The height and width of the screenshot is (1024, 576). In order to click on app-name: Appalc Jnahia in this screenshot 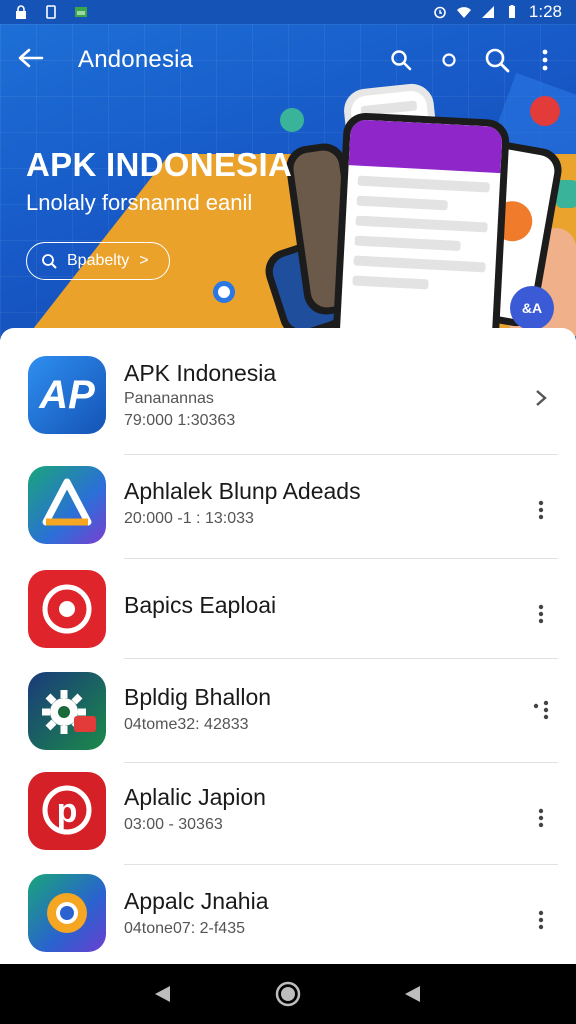, I will do `click(196, 901)`.